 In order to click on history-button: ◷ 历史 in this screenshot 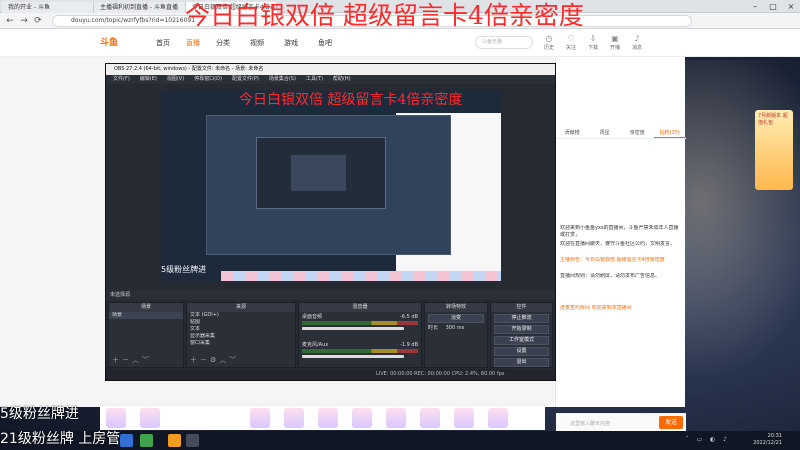, I will do `click(549, 42)`.